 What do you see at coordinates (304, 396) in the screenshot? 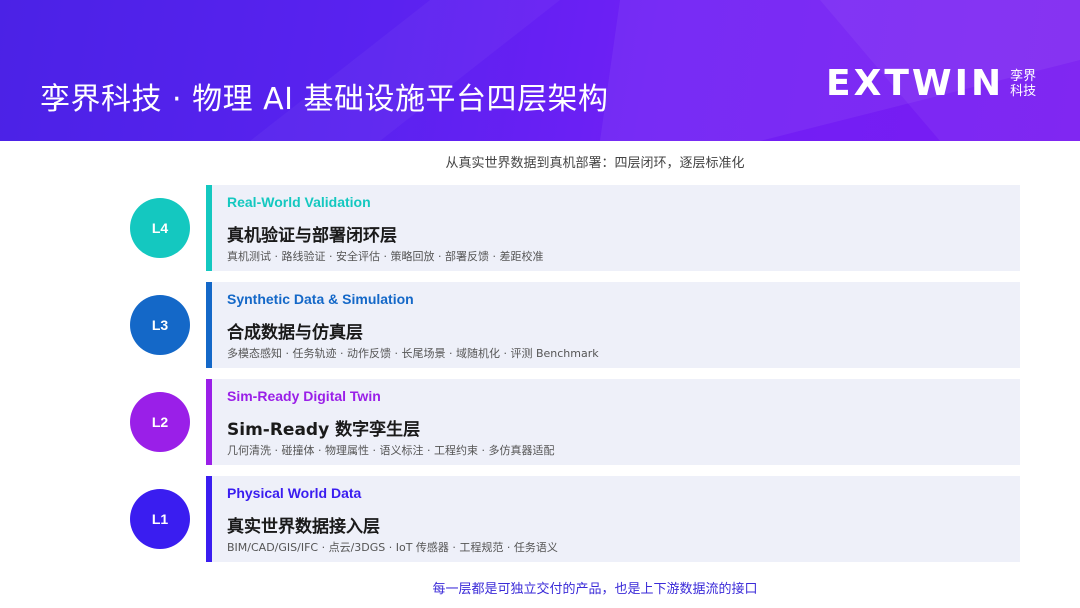
I see `layer-en-title: Sim-Ready Digital Twin` at bounding box center [304, 396].